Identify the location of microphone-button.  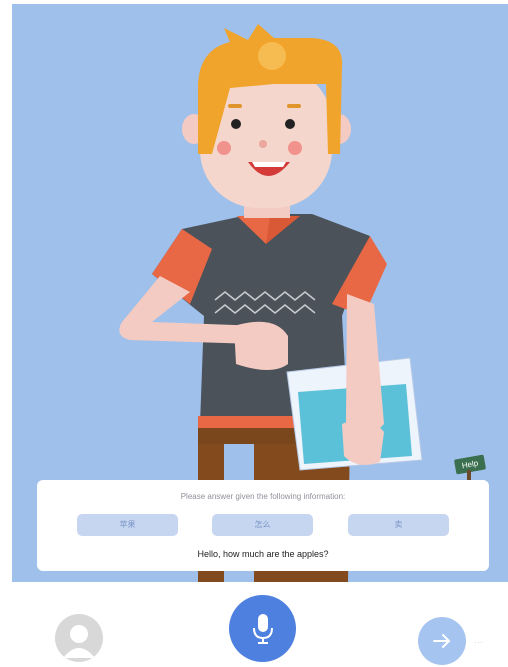
(262, 628).